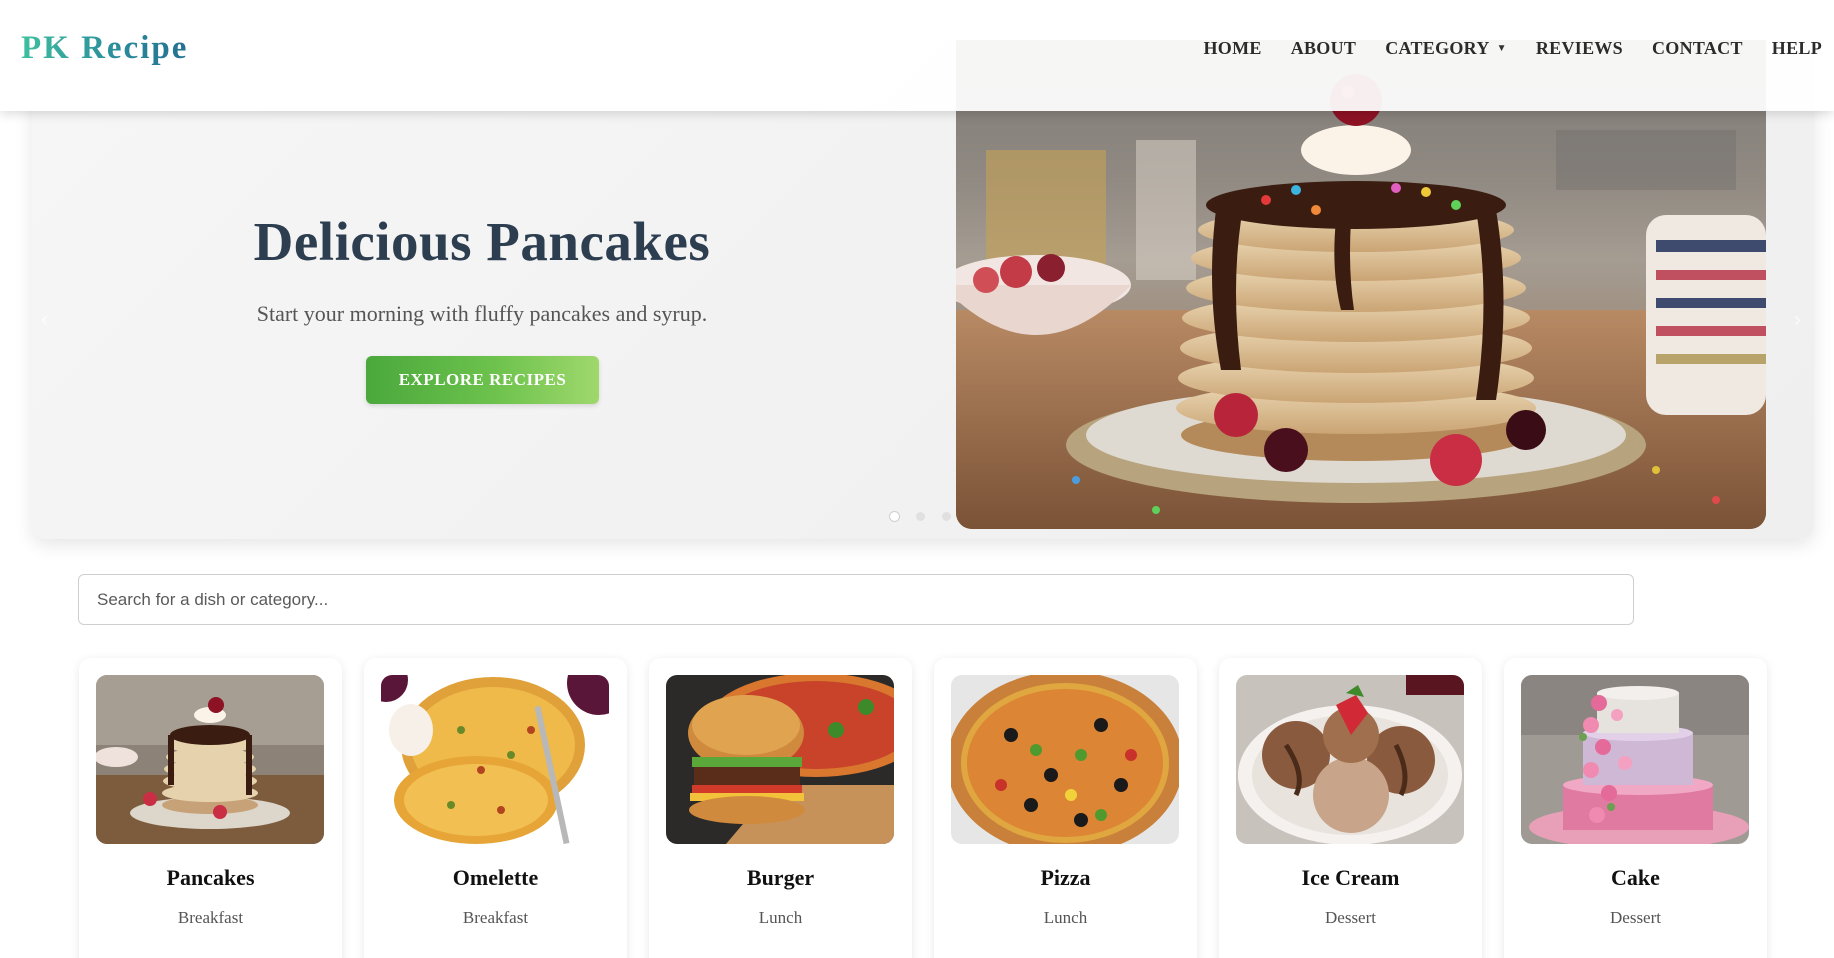 The height and width of the screenshot is (958, 1834). What do you see at coordinates (1797, 320) in the screenshot?
I see `carousel-next-arrow: ›` at bounding box center [1797, 320].